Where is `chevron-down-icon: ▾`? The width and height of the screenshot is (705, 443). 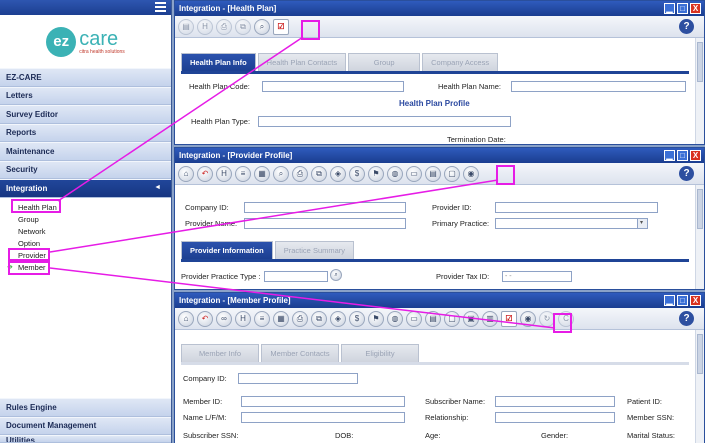
chevron-down-icon: ▾ is located at coordinates (642, 223).